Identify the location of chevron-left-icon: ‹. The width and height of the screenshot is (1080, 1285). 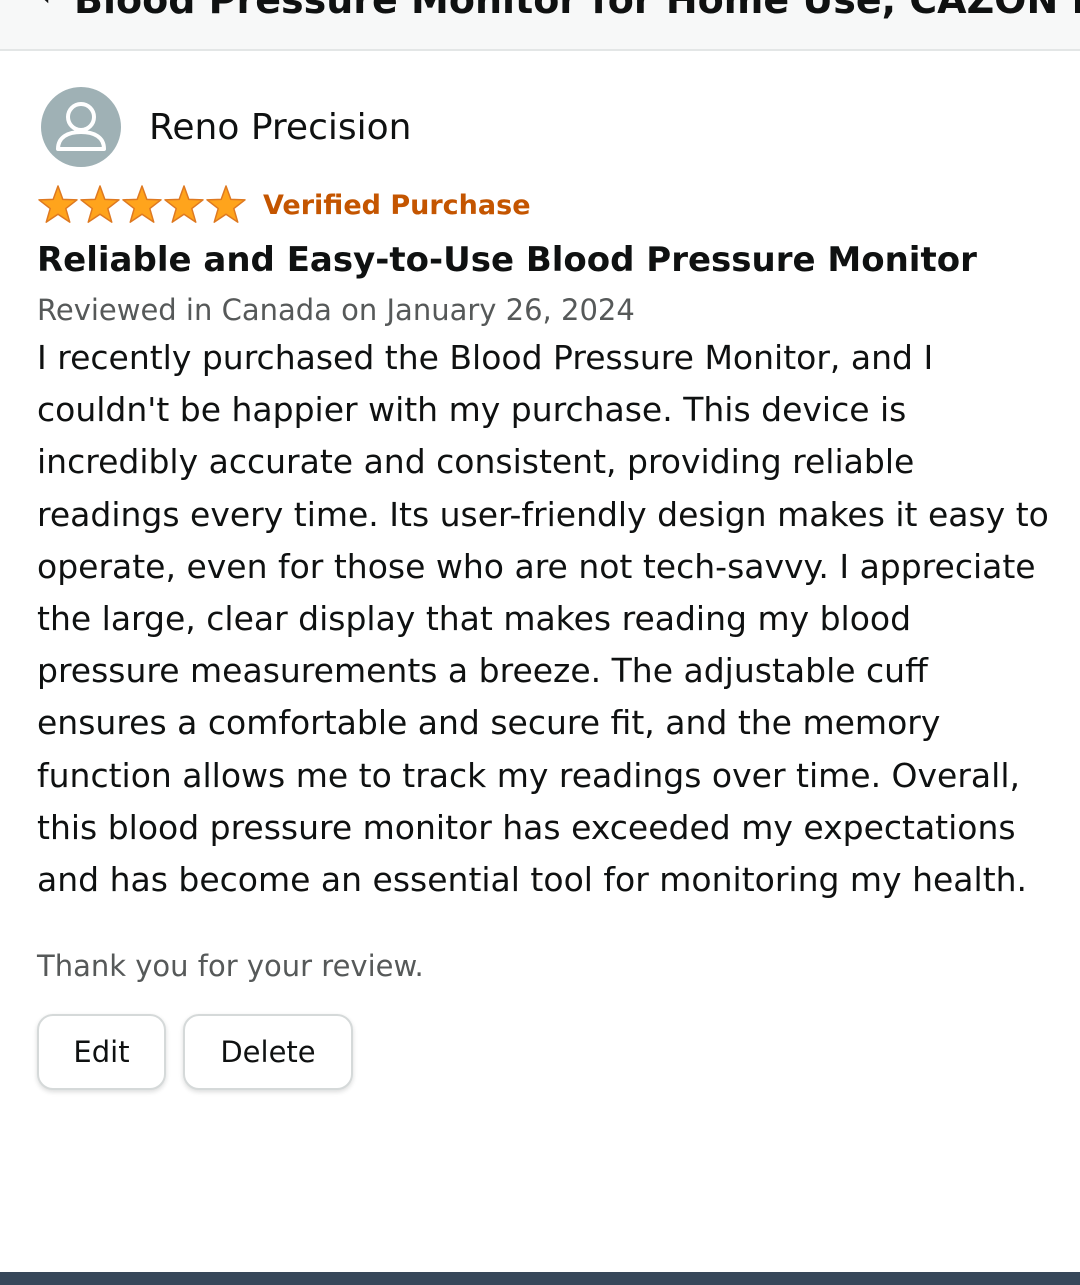
(44, 8).